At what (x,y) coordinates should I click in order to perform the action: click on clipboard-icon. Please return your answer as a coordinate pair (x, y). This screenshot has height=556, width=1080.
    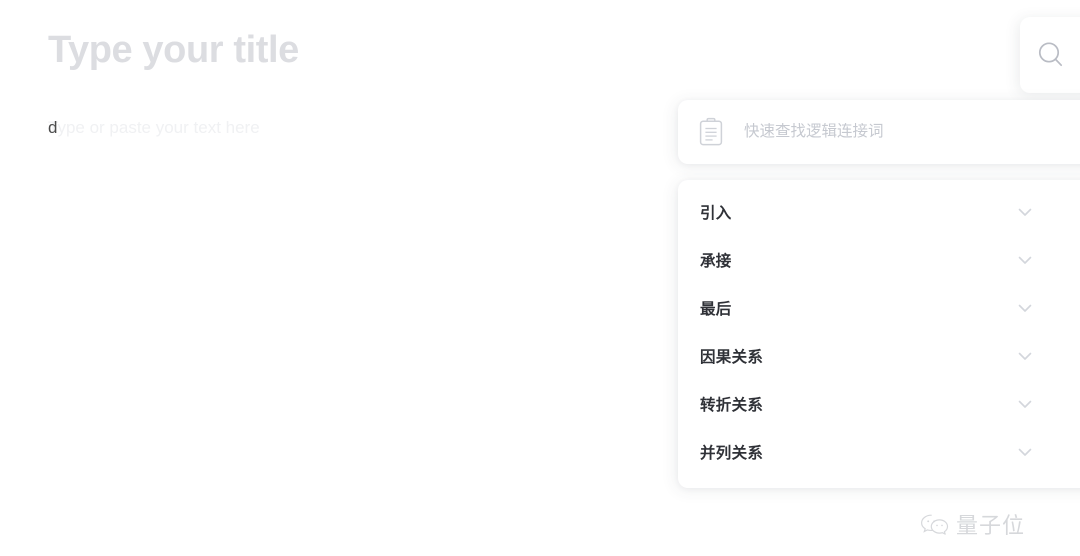
    Looking at the image, I should click on (711, 132).